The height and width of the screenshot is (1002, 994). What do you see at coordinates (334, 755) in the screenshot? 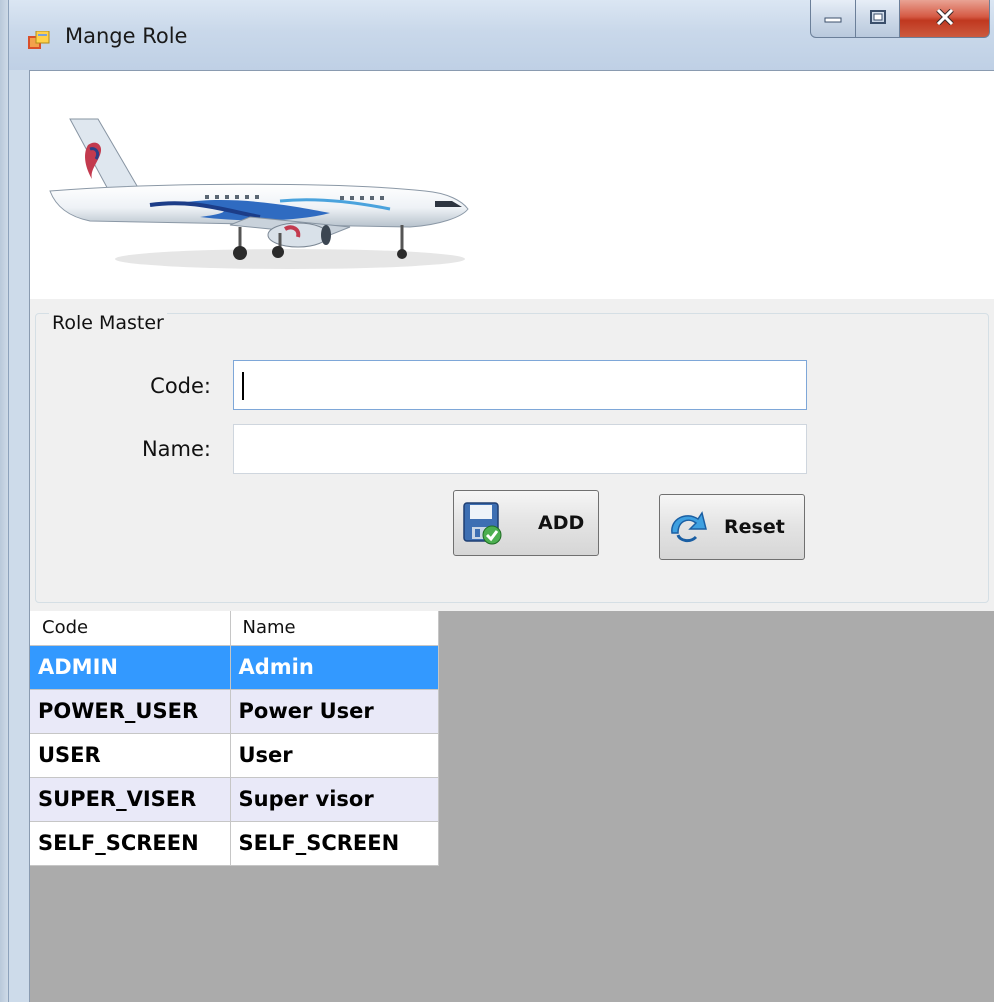
I see `cell-name: User` at bounding box center [334, 755].